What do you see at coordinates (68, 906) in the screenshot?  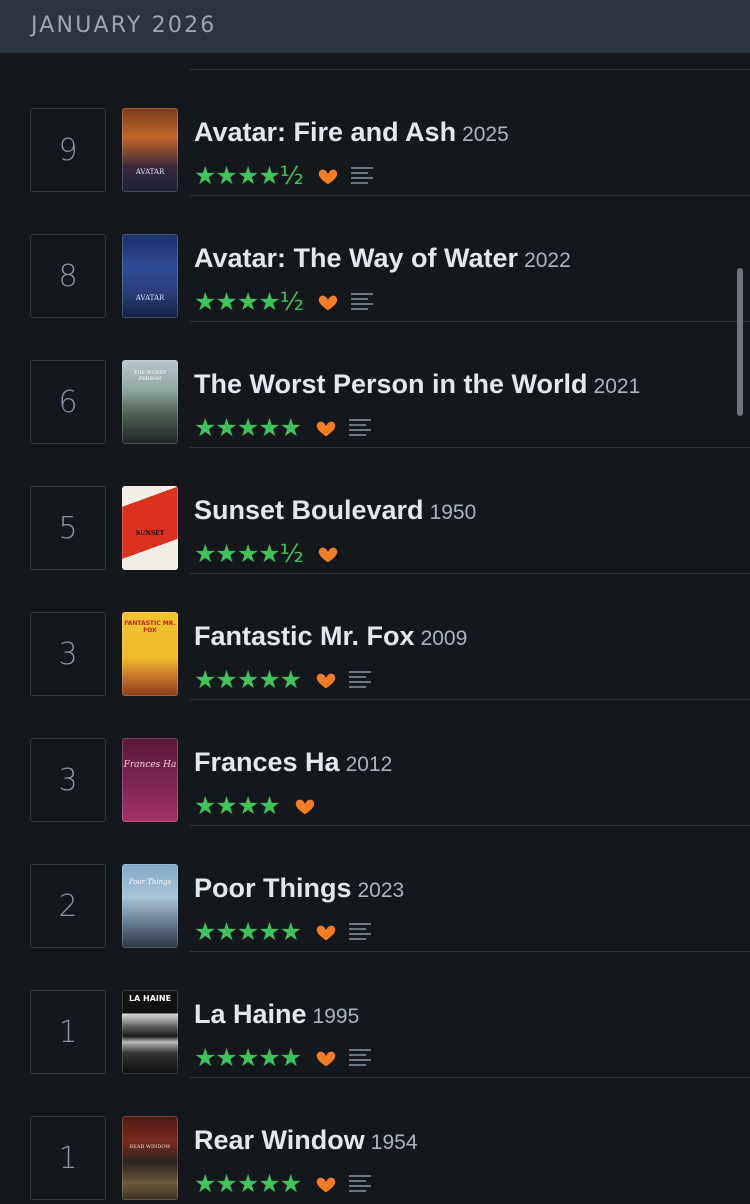 I see `day-box: 2` at bounding box center [68, 906].